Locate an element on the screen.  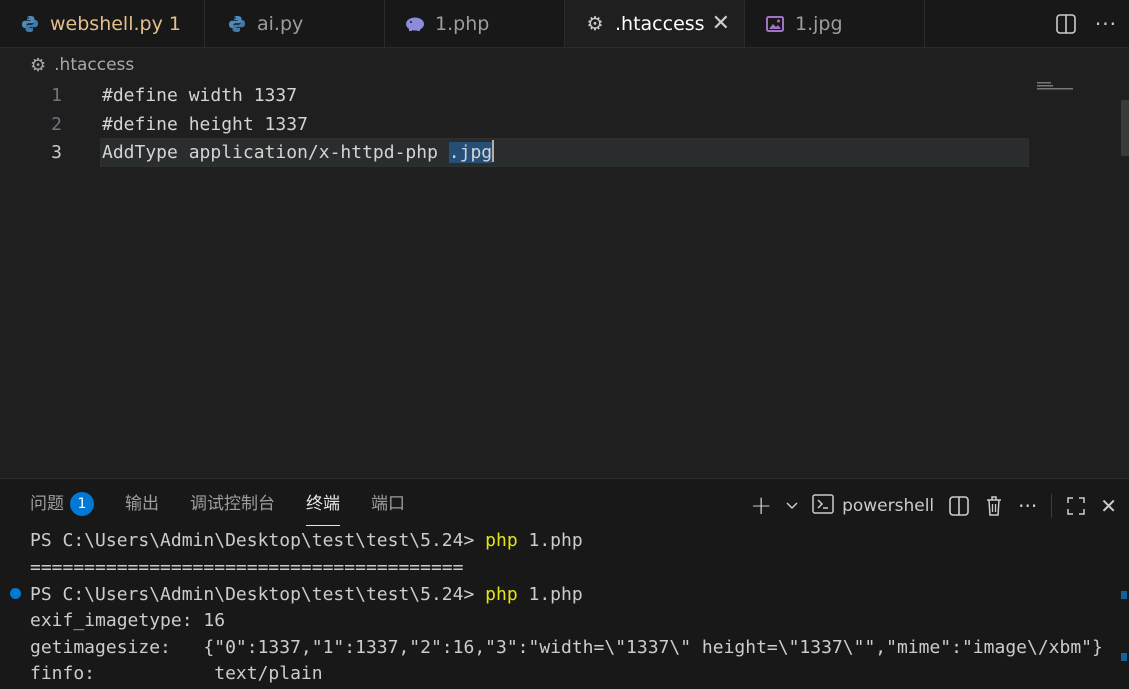
tab-label: 端口 is located at coordinates (388, 504).